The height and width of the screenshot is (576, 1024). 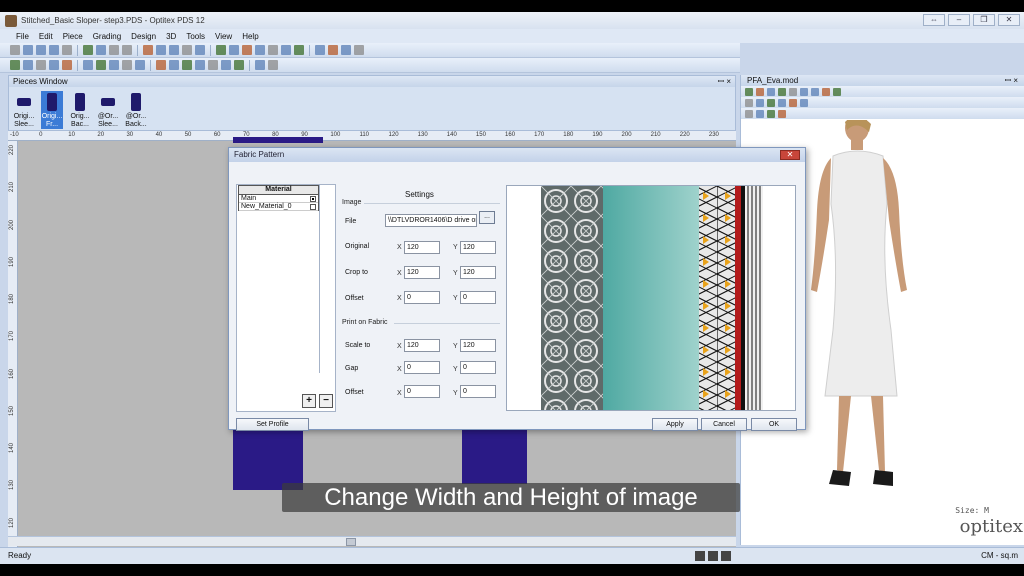 What do you see at coordinates (148, 50) in the screenshot?
I see `cut-icon` at bounding box center [148, 50].